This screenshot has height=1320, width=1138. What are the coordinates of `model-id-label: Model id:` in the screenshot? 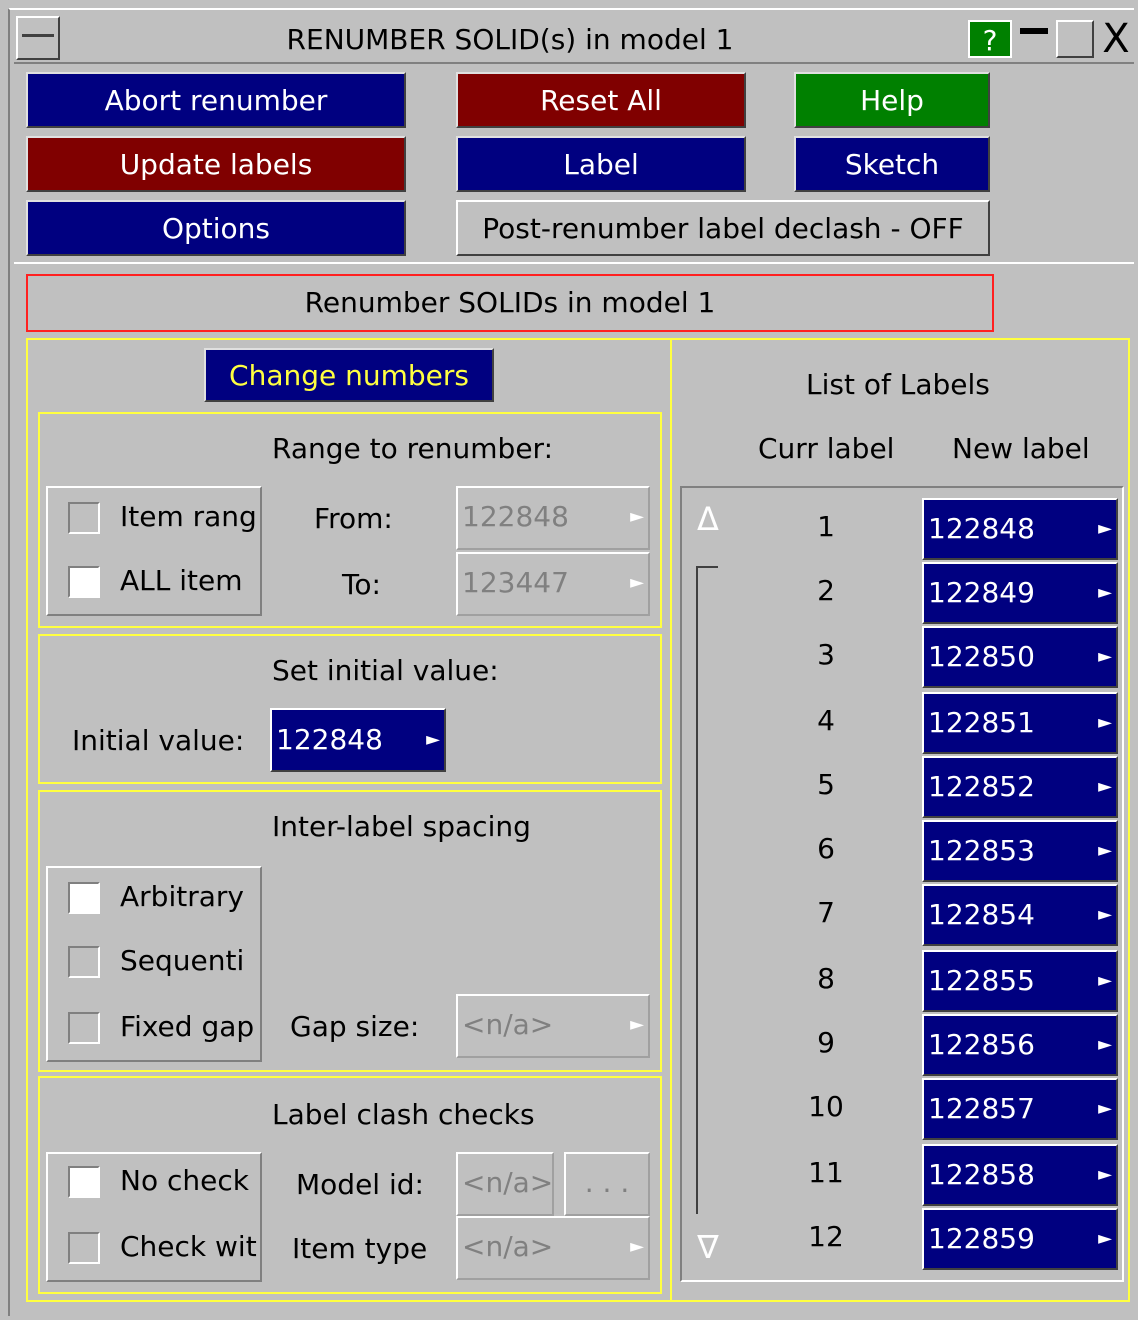 It's located at (360, 1184).